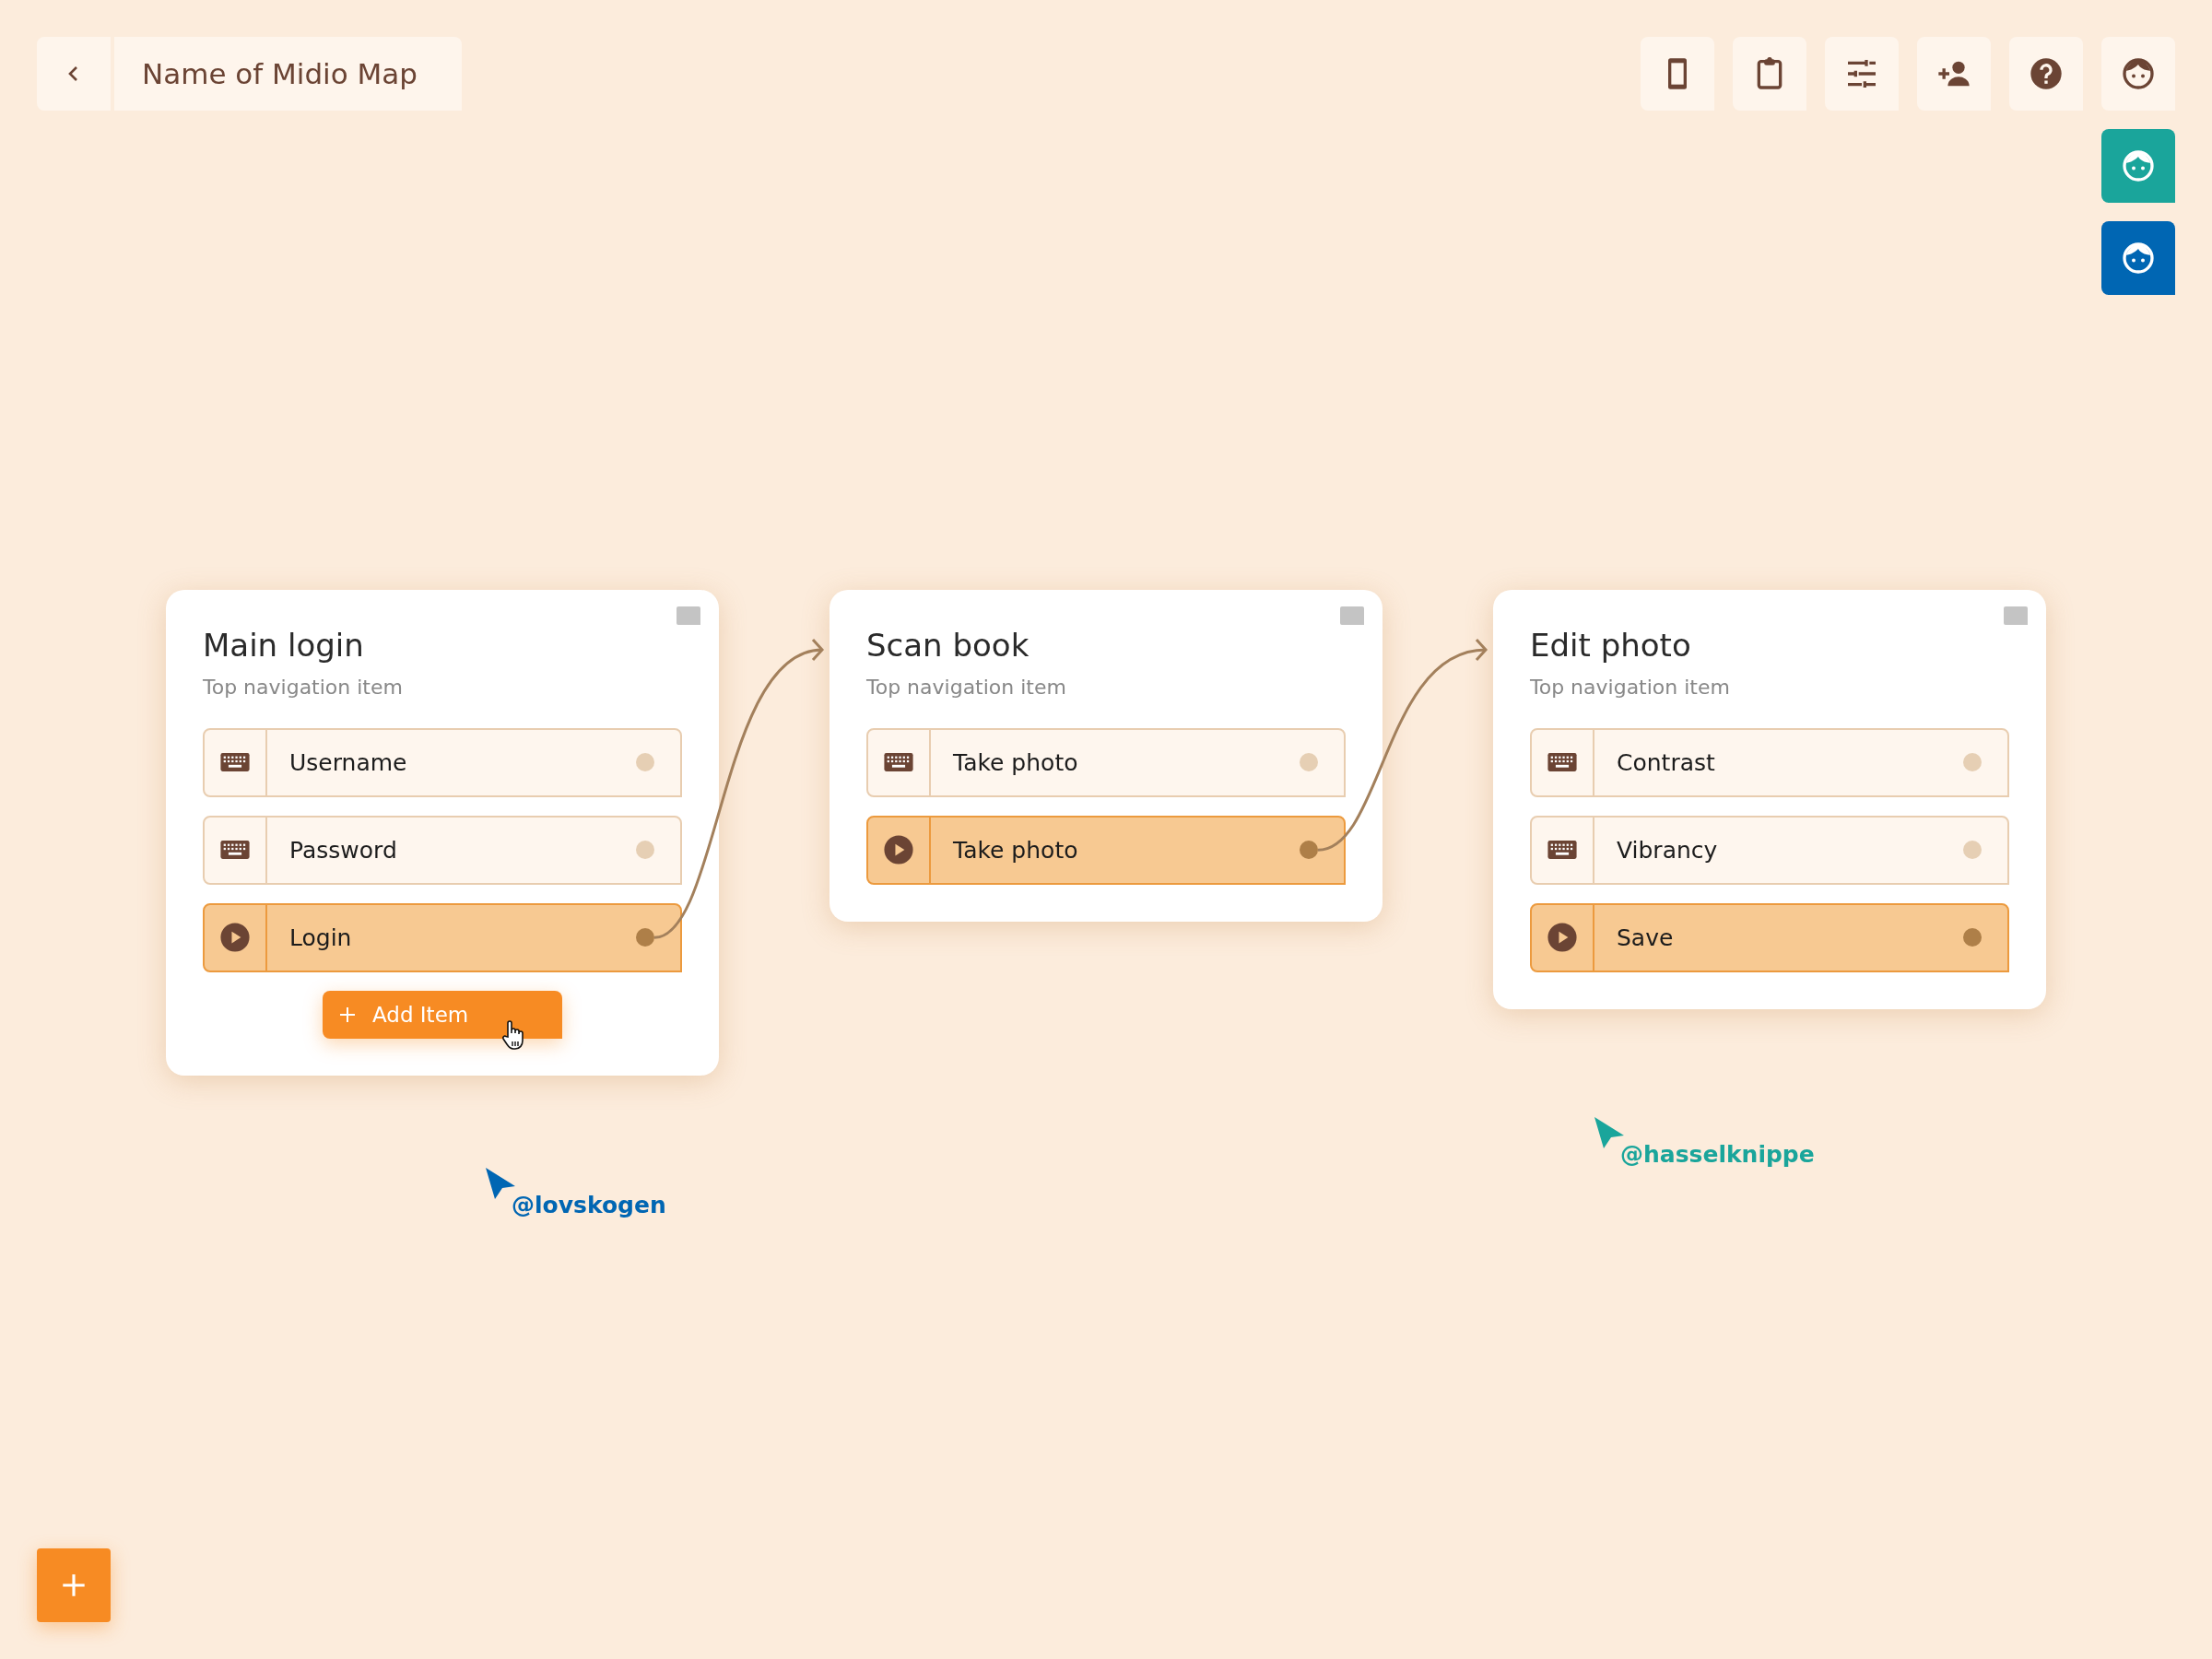  Describe the element at coordinates (288, 74) in the screenshot. I see `map-title: Name of Midio Map` at that location.